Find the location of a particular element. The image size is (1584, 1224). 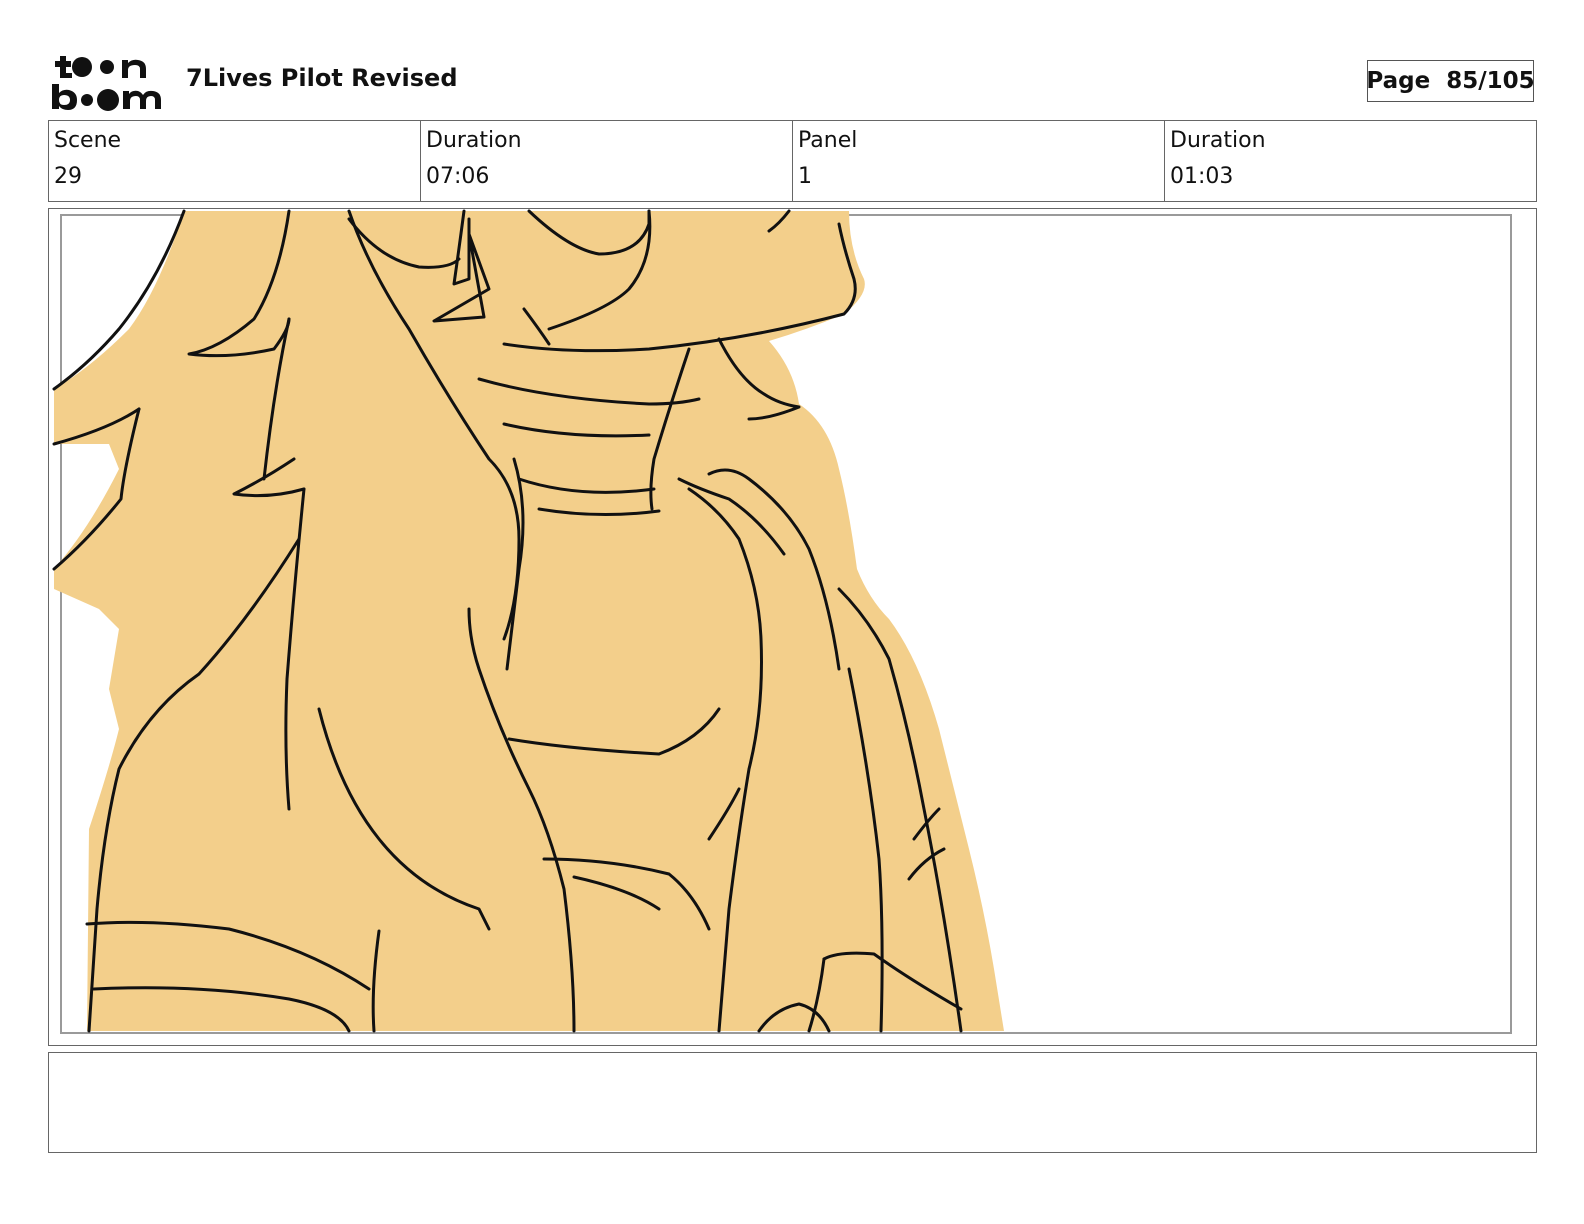

scene-value: 29 is located at coordinates (68, 176).